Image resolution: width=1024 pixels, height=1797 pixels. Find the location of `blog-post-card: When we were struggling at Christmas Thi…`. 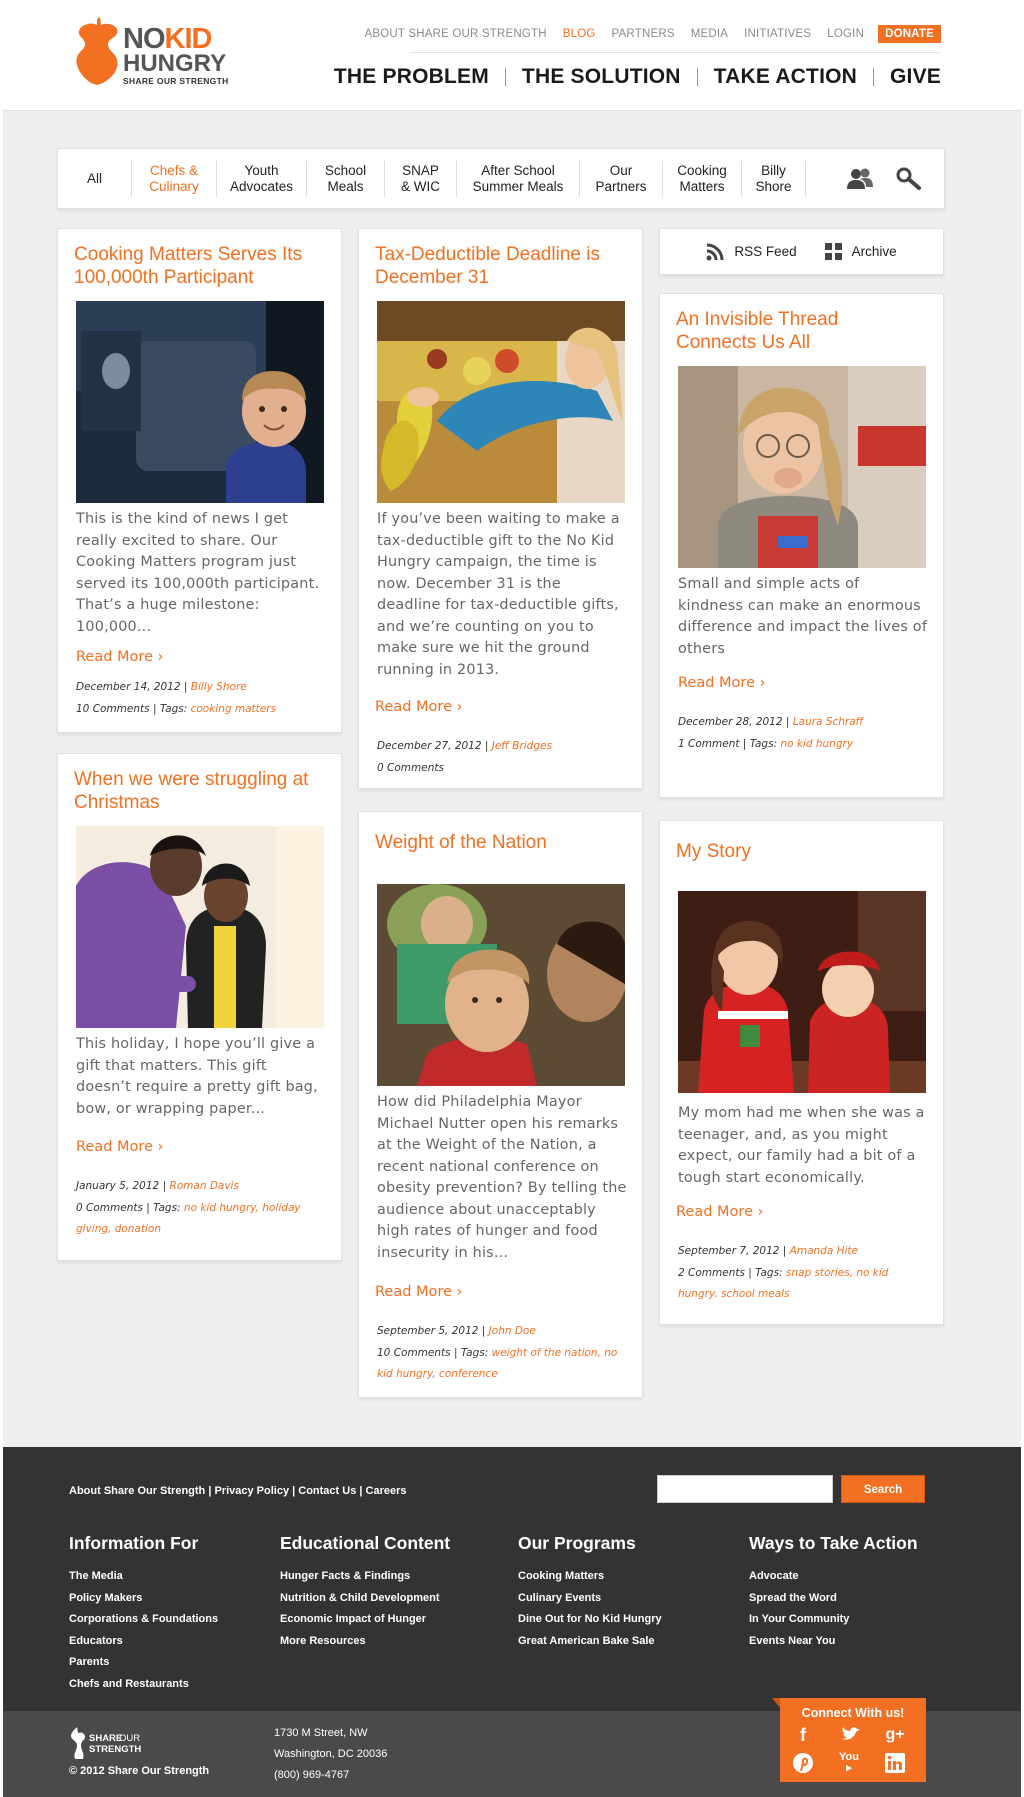

blog-post-card: When we were struggling at Christmas Thi… is located at coordinates (199, 1007).